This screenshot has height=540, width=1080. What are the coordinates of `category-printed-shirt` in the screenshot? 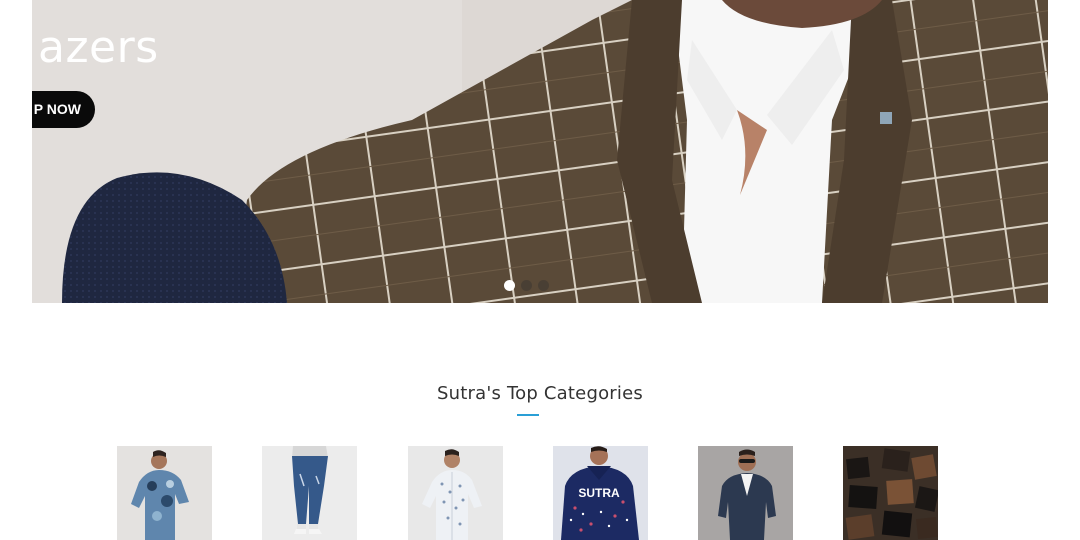 It's located at (455, 493).